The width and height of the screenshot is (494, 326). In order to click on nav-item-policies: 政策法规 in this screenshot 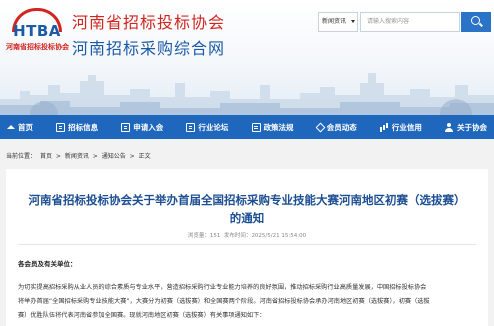, I will do `click(273, 127)`.